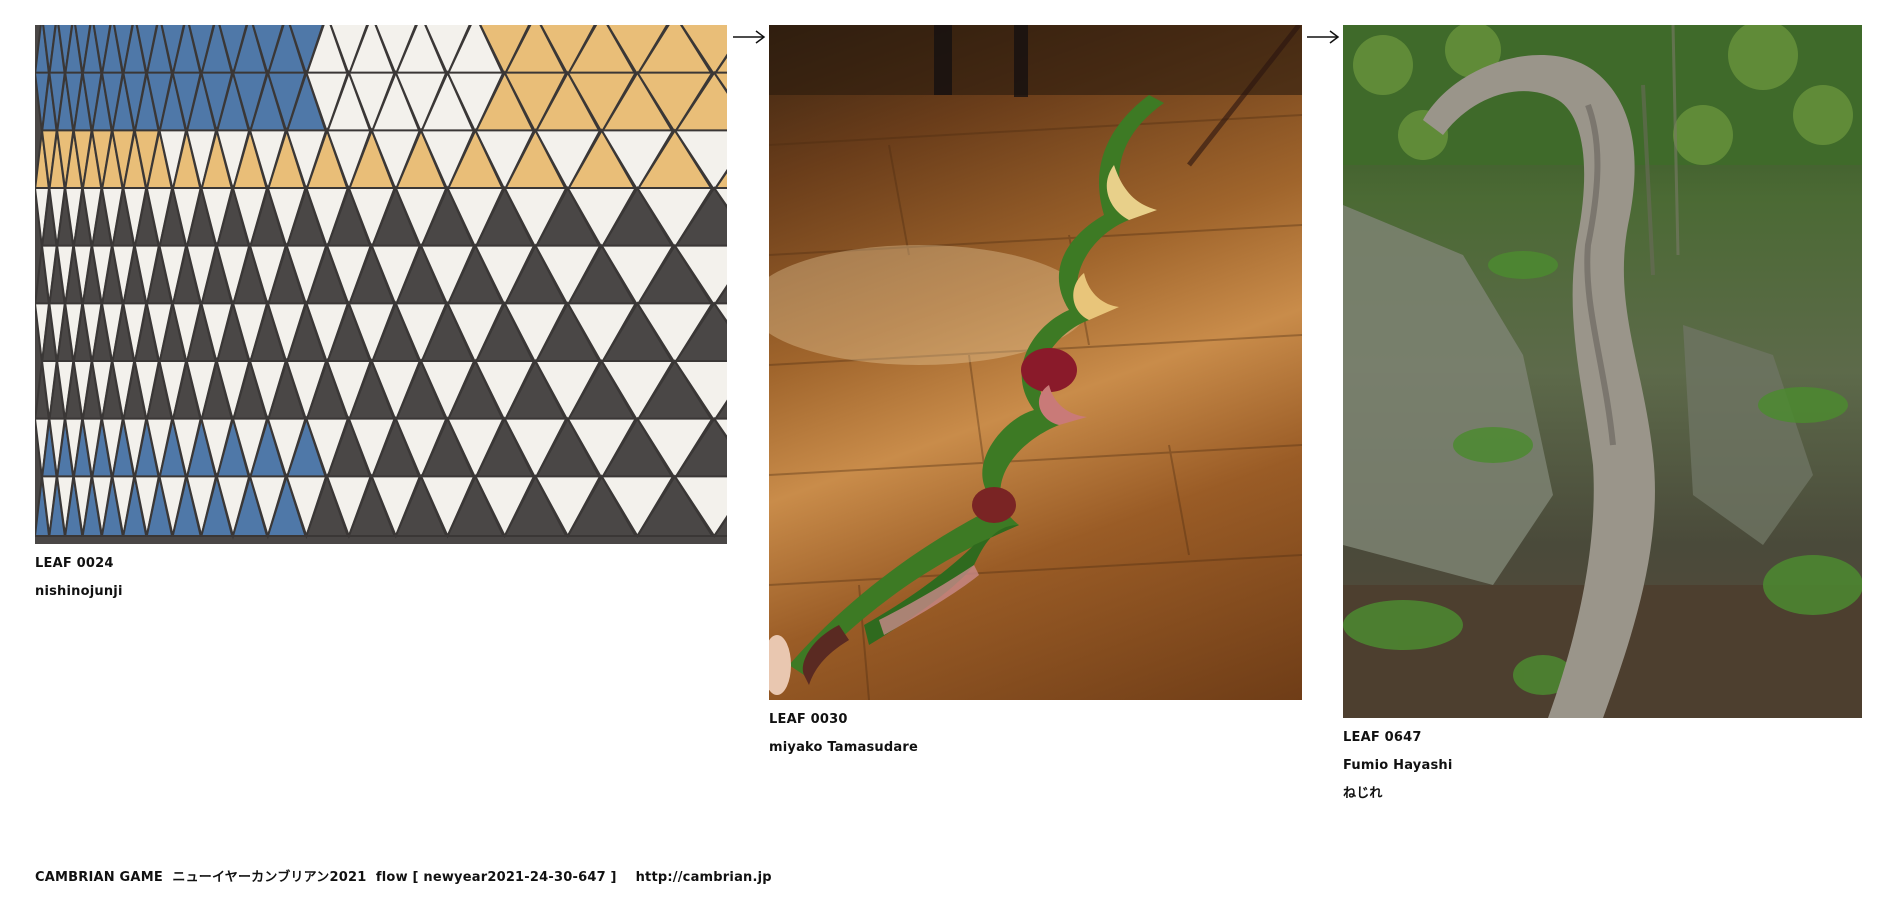 This screenshot has height=900, width=1897. Describe the element at coordinates (704, 877) in the screenshot. I see `footer-url: http://cambrian.jp` at that location.